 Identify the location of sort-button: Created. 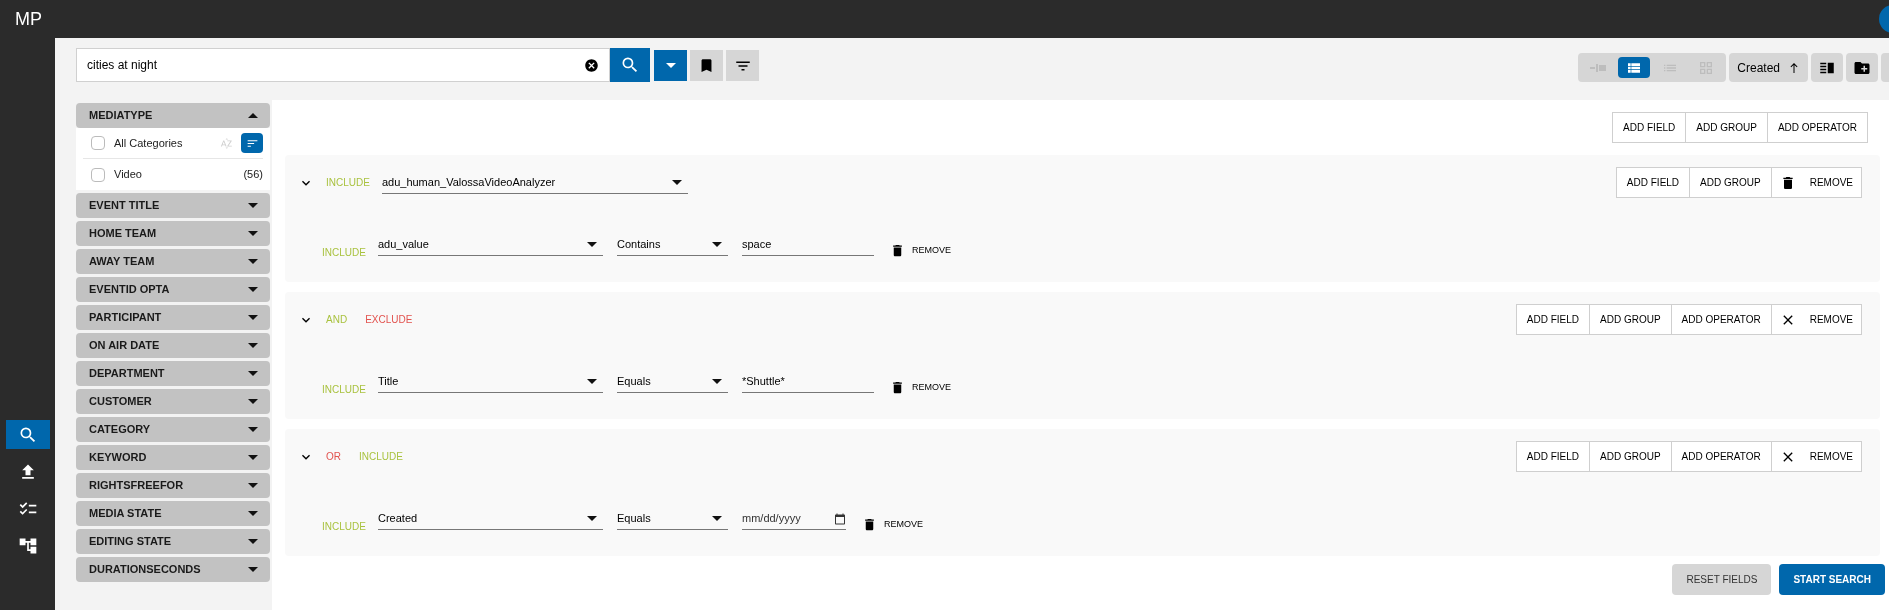
(1768, 67).